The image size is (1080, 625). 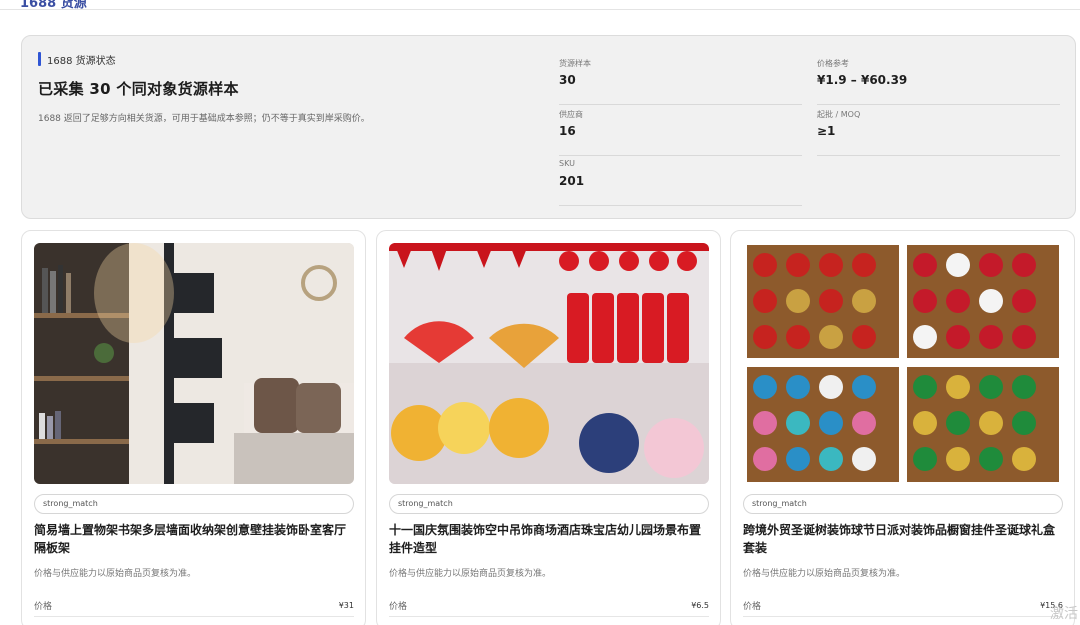 What do you see at coordinates (204, 119) in the screenshot?
I see `status-description: 1688 返回了足够方向相关货源，可用于基础成本参照；仍不等于真实到岸采购价。` at bounding box center [204, 119].